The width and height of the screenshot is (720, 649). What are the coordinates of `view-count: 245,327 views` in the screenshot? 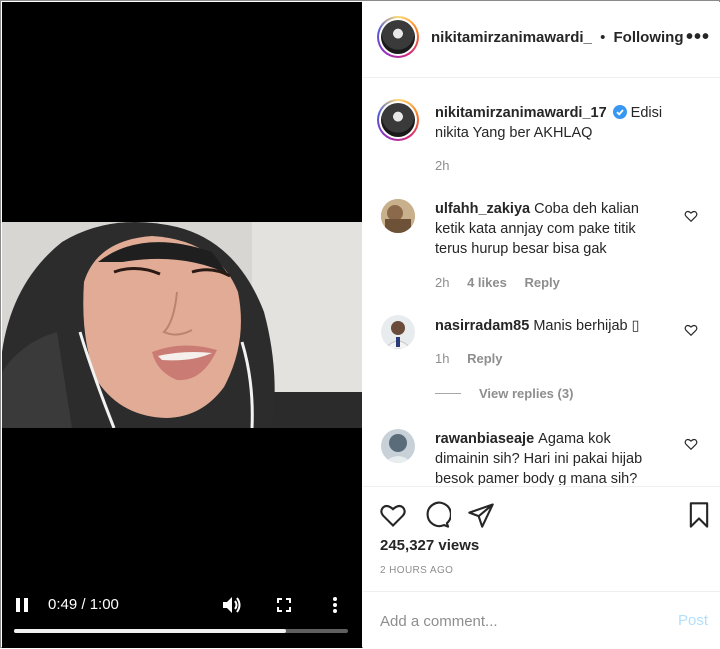 It's located at (429, 545).